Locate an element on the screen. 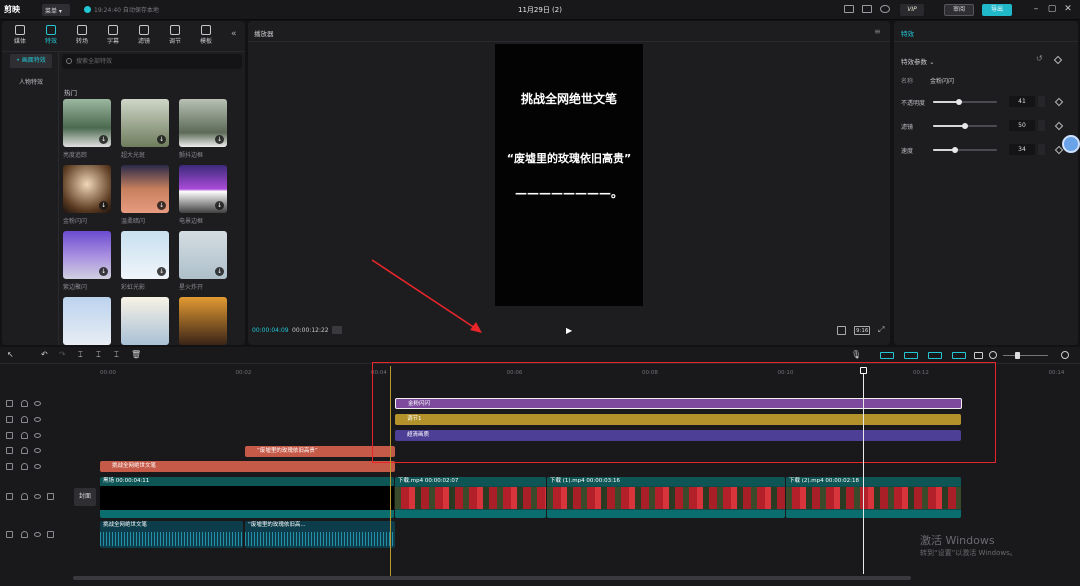 This screenshot has height=586, width=1080. select-tool-icon: ↖ is located at coordinates (10, 354).